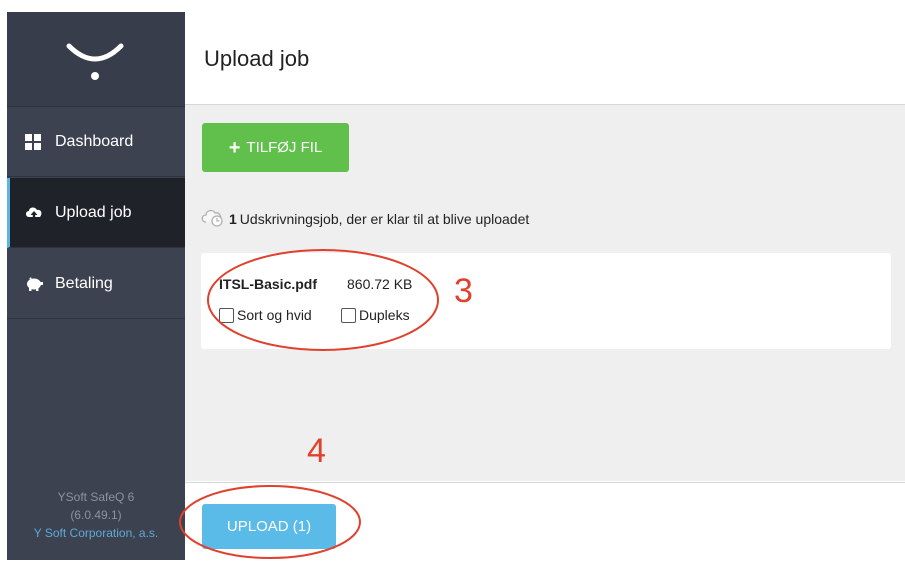 The image size is (905, 561). I want to click on product-name: YSoft SafeQ 6, so click(96, 497).